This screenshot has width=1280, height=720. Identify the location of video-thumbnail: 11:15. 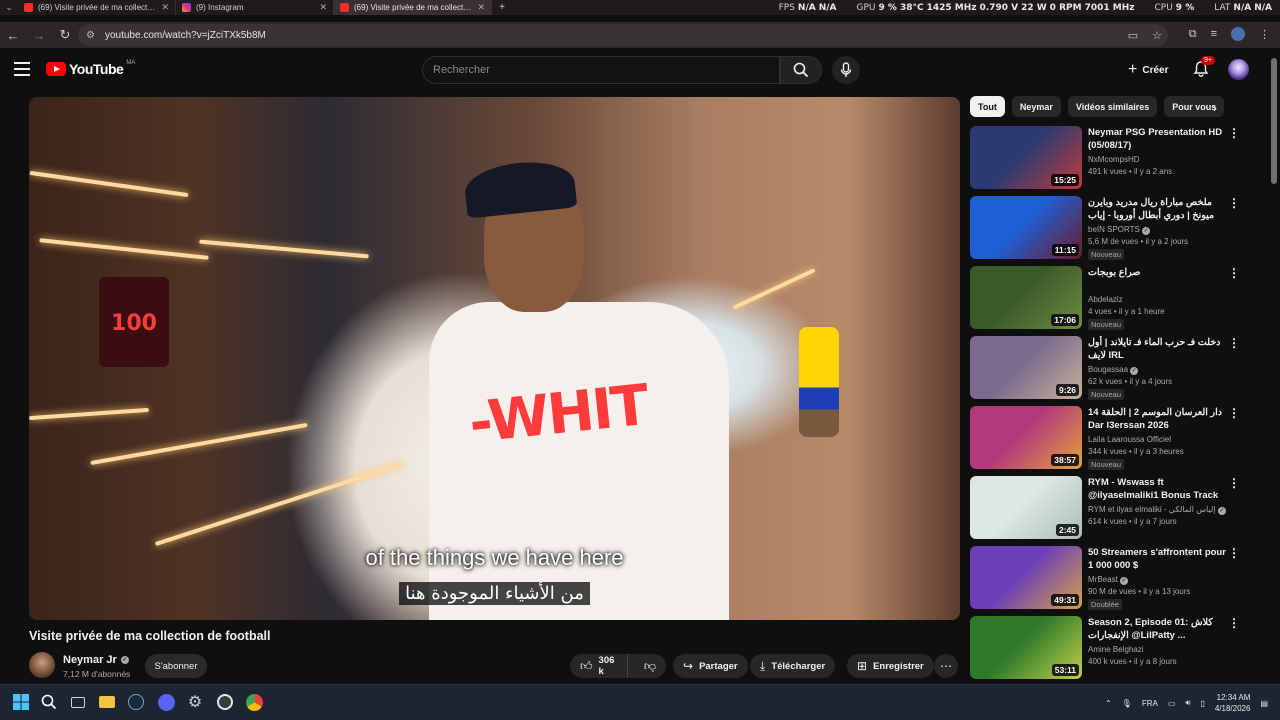
(1026, 227).